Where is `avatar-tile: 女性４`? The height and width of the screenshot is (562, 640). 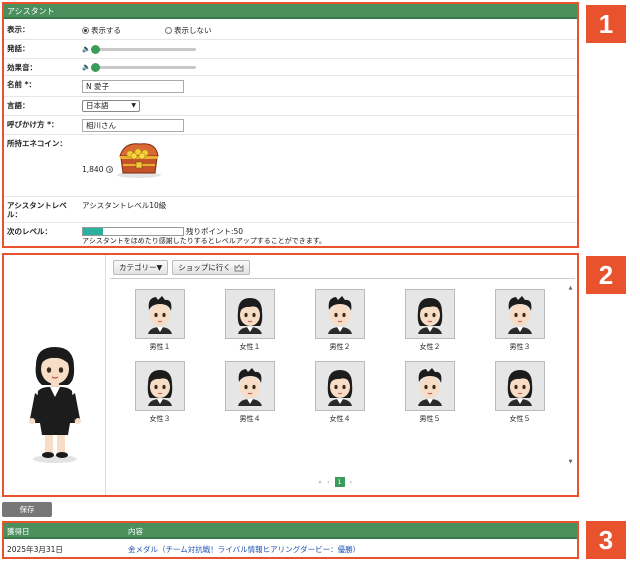 avatar-tile: 女性４ is located at coordinates (340, 392).